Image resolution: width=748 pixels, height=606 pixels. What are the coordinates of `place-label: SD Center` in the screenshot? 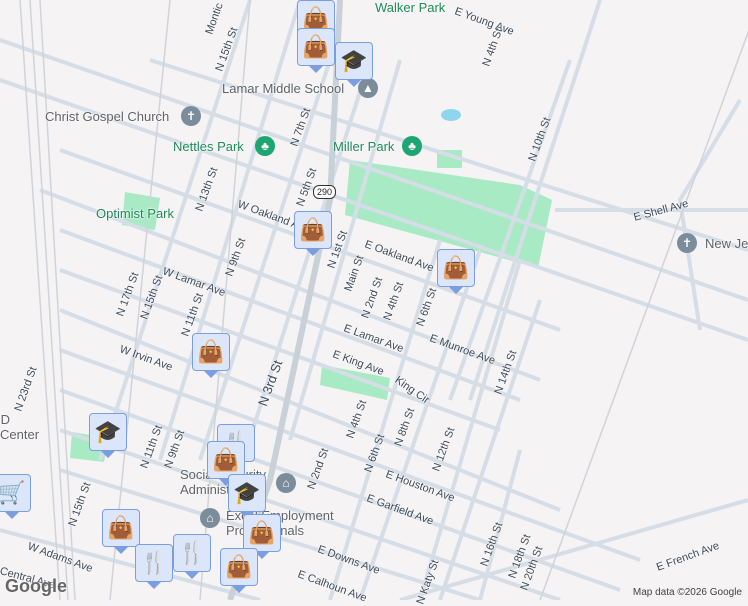 It's located at (20, 427).